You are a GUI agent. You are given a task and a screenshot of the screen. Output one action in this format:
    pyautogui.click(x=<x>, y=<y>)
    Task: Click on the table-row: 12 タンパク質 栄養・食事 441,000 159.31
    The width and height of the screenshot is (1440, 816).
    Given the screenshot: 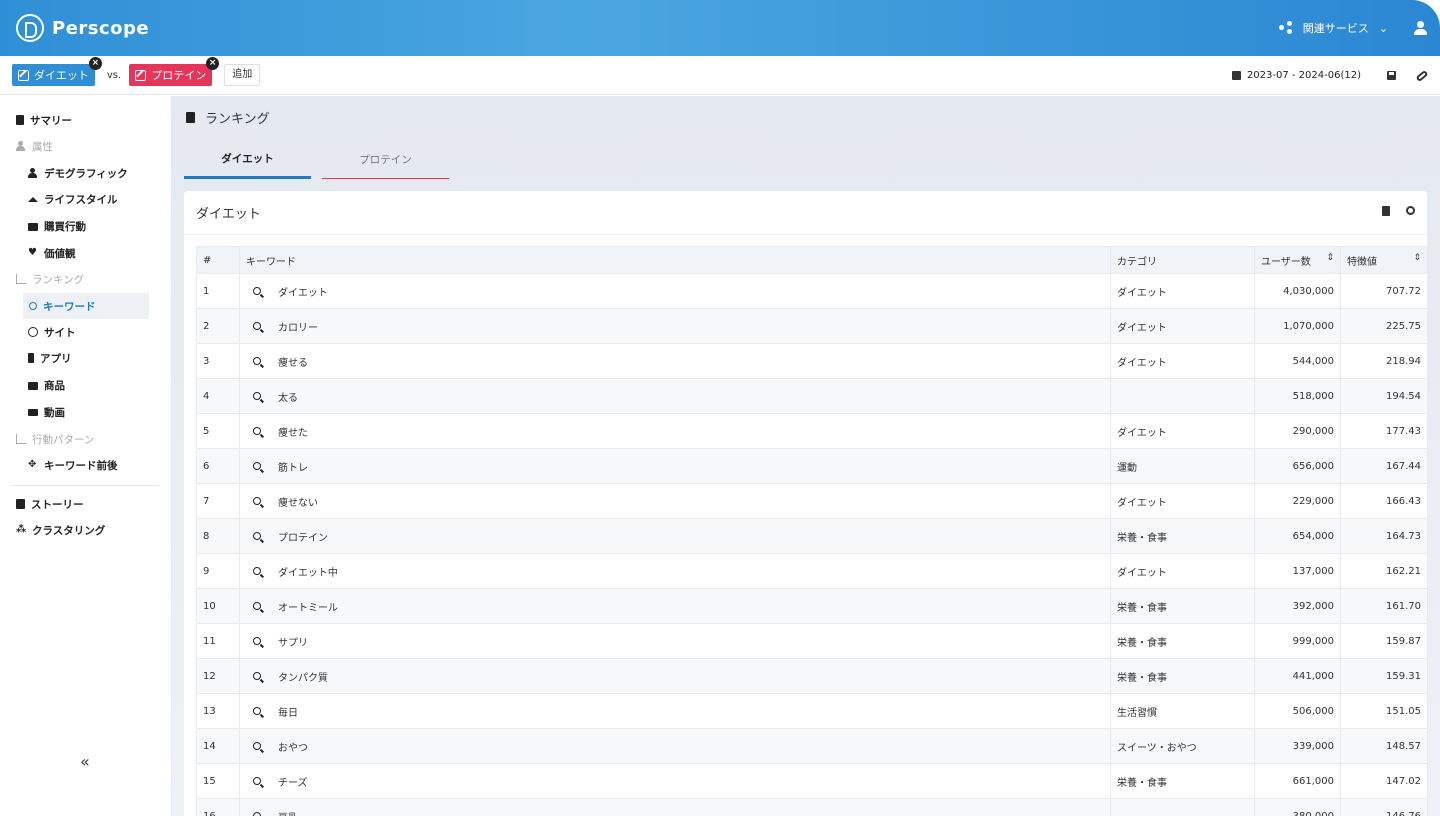 What is the action you would take?
    pyautogui.click(x=812, y=676)
    